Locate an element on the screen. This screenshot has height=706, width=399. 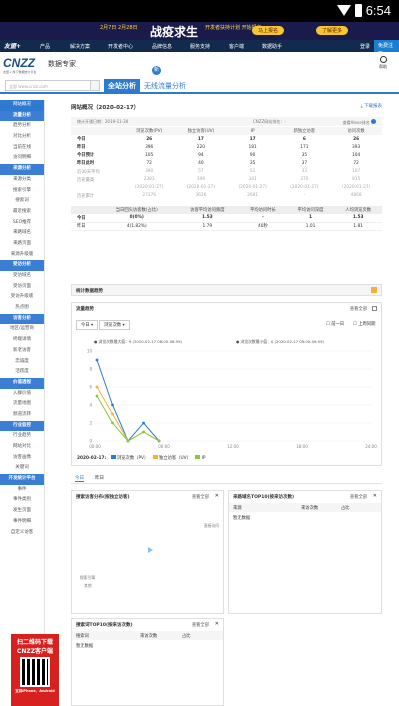
sidebar-item: 受访页面 is located at coordinates (22, 287).